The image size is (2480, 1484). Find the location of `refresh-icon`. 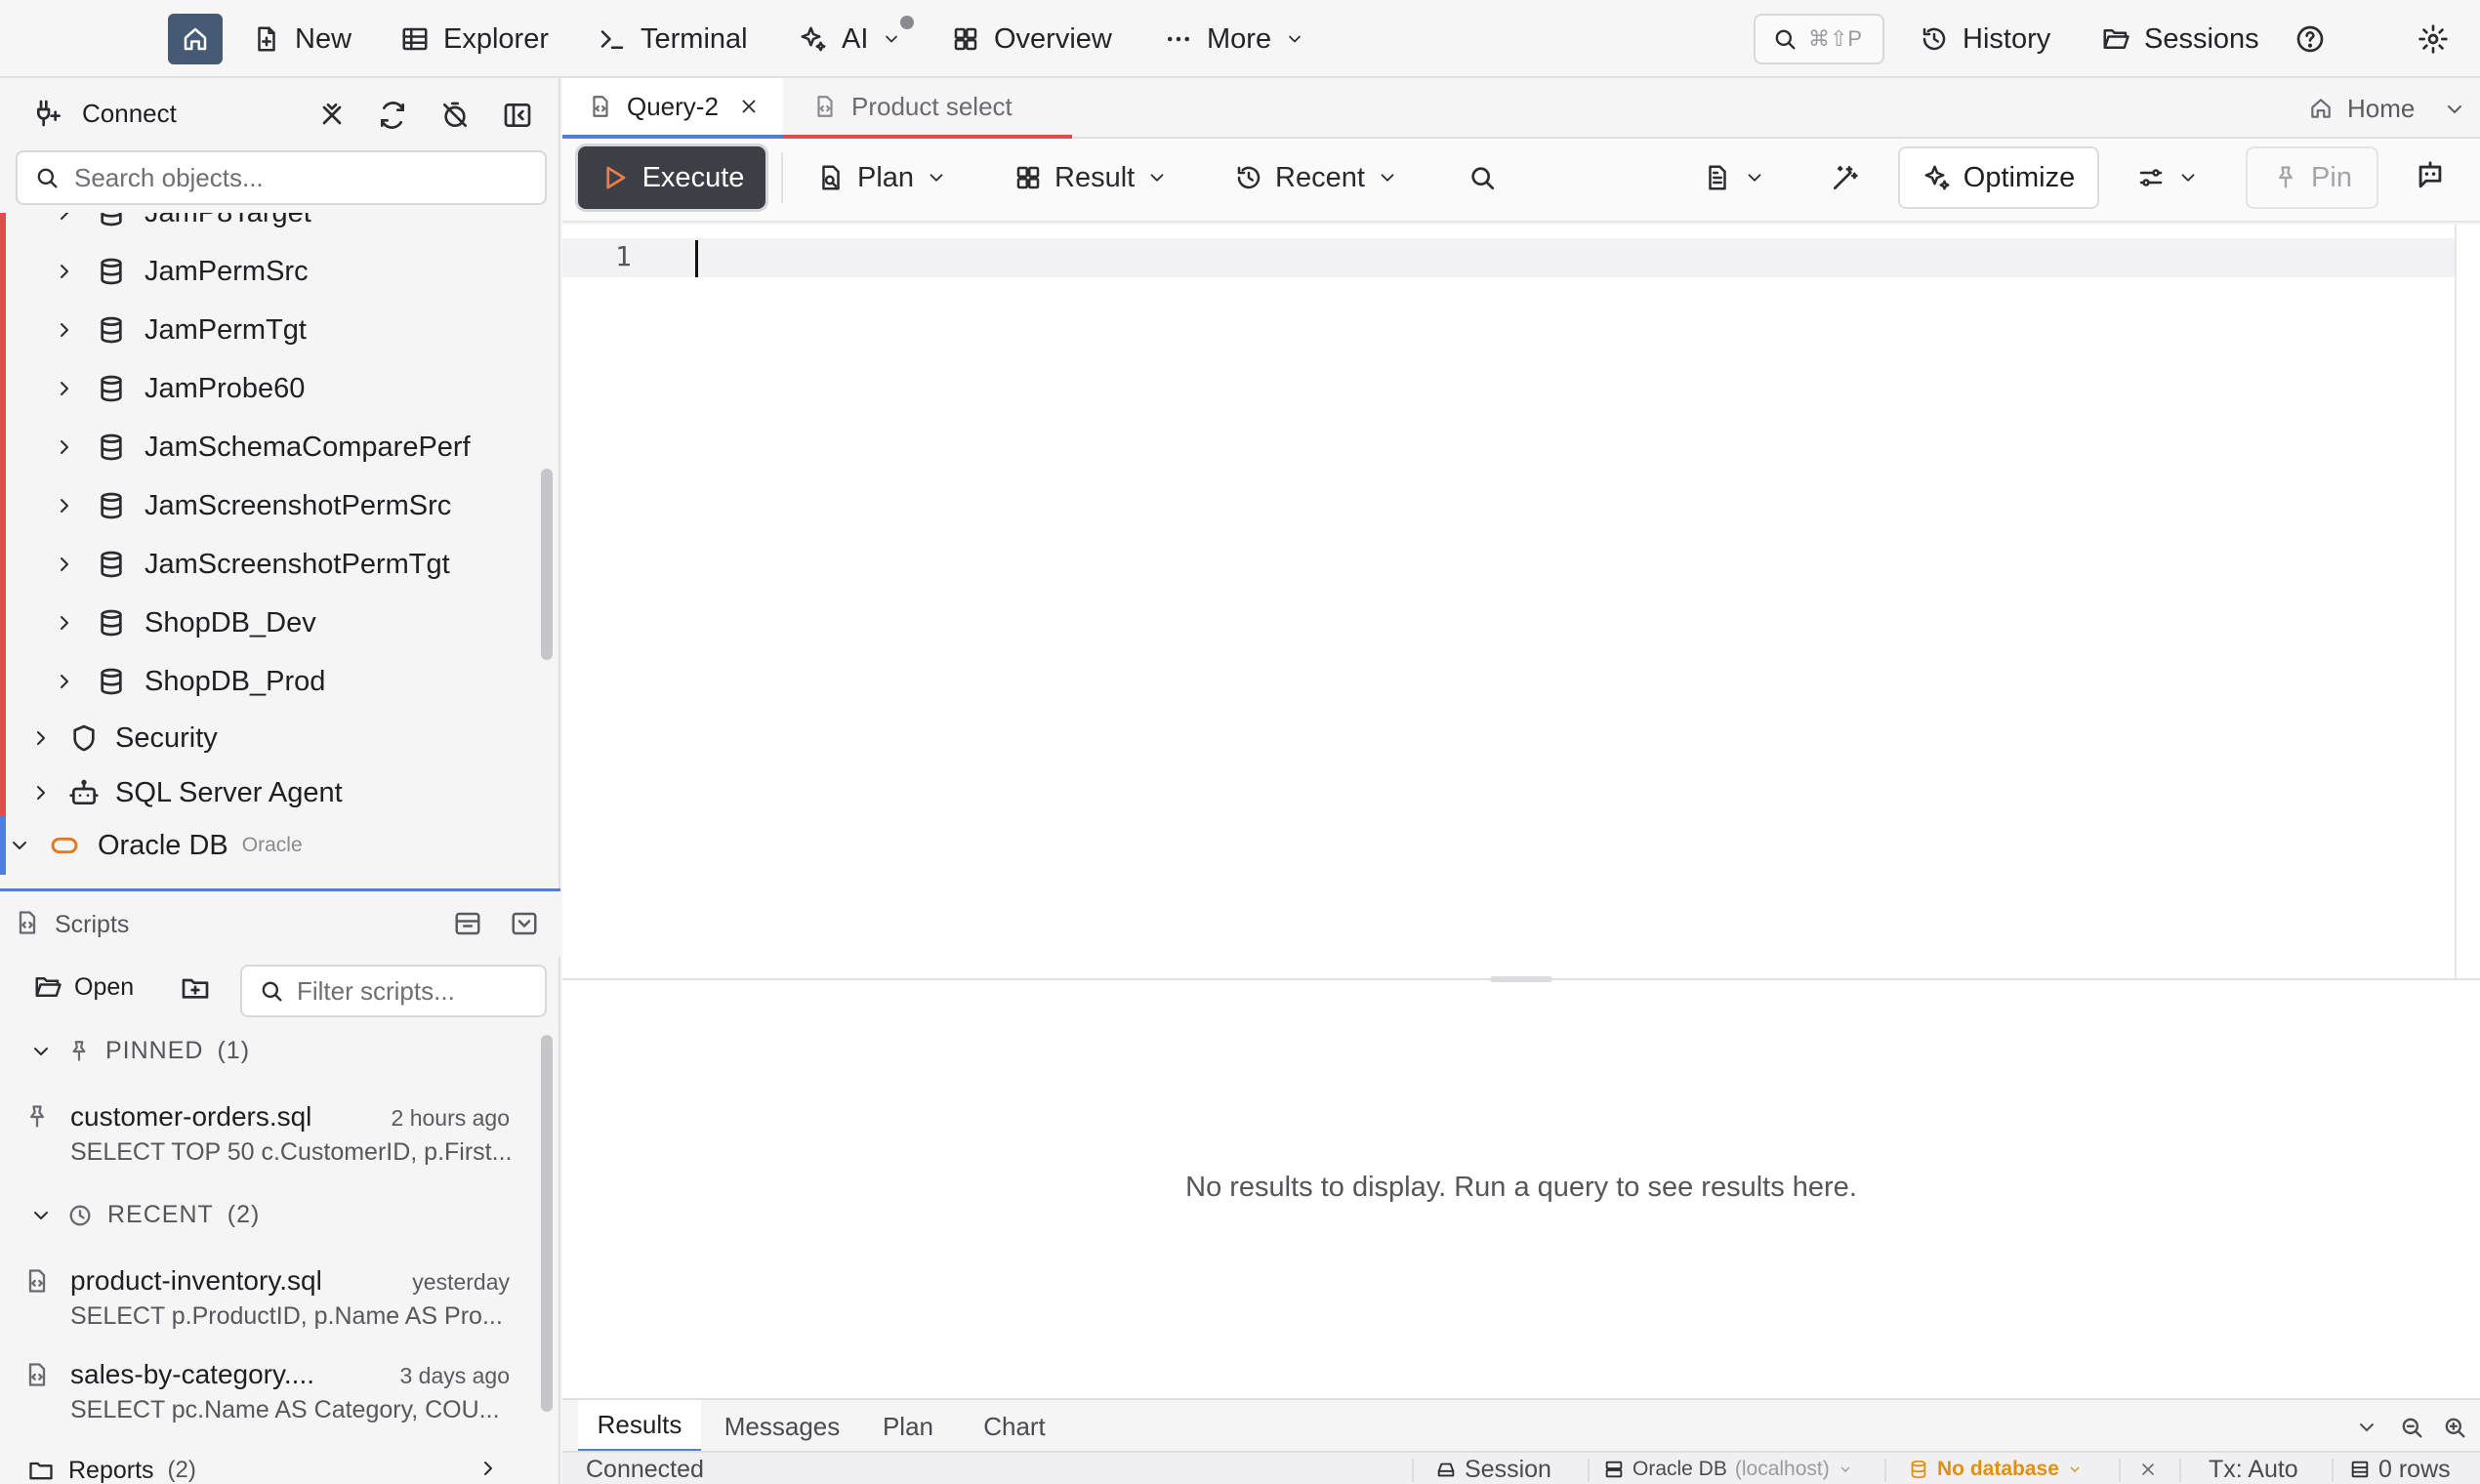

refresh-icon is located at coordinates (392, 116).